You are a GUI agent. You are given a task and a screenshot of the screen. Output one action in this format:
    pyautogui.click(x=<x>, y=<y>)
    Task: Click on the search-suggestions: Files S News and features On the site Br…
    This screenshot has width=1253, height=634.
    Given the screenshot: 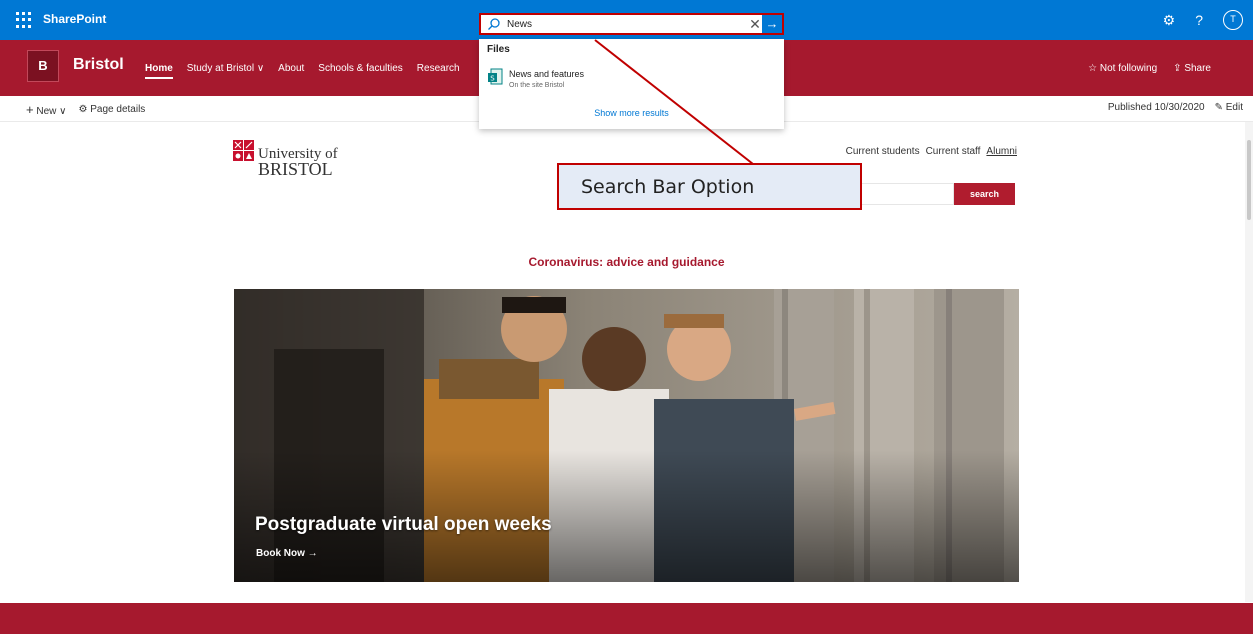 What is the action you would take?
    pyautogui.click(x=631, y=84)
    